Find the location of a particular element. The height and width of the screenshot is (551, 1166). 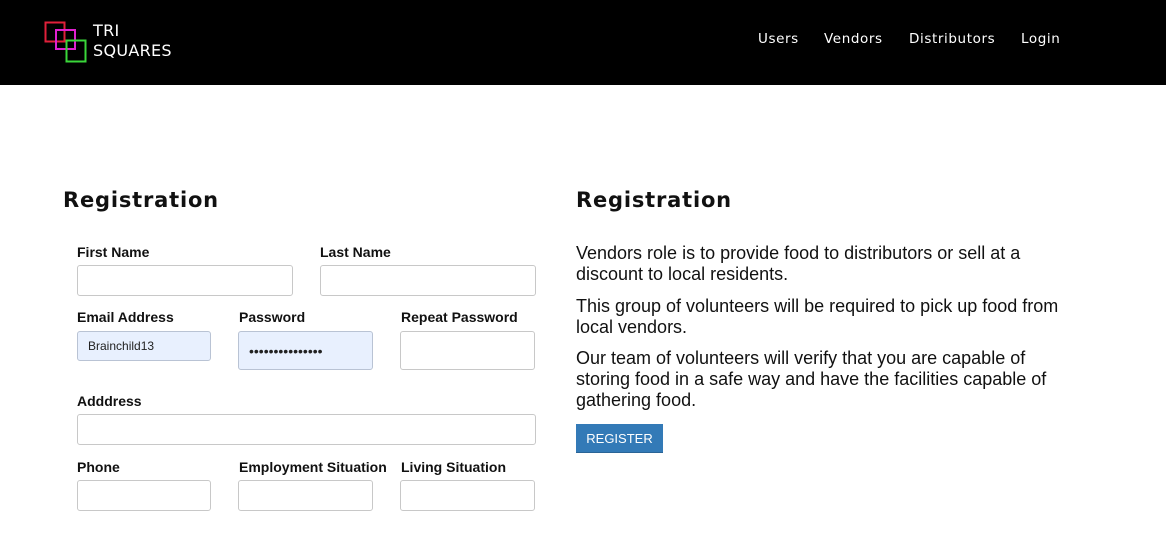

repeat-password-label: Repeat Password is located at coordinates (459, 317).